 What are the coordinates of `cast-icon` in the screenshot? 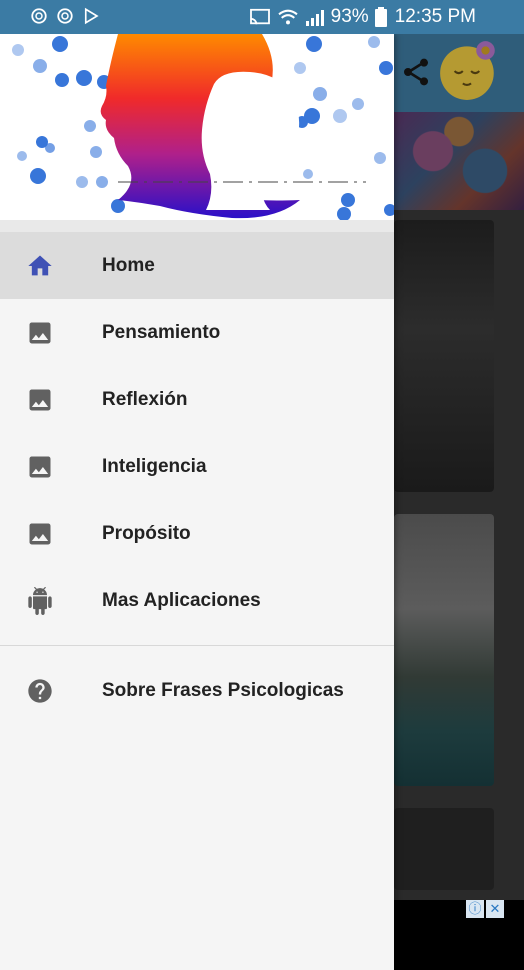 It's located at (259, 16).